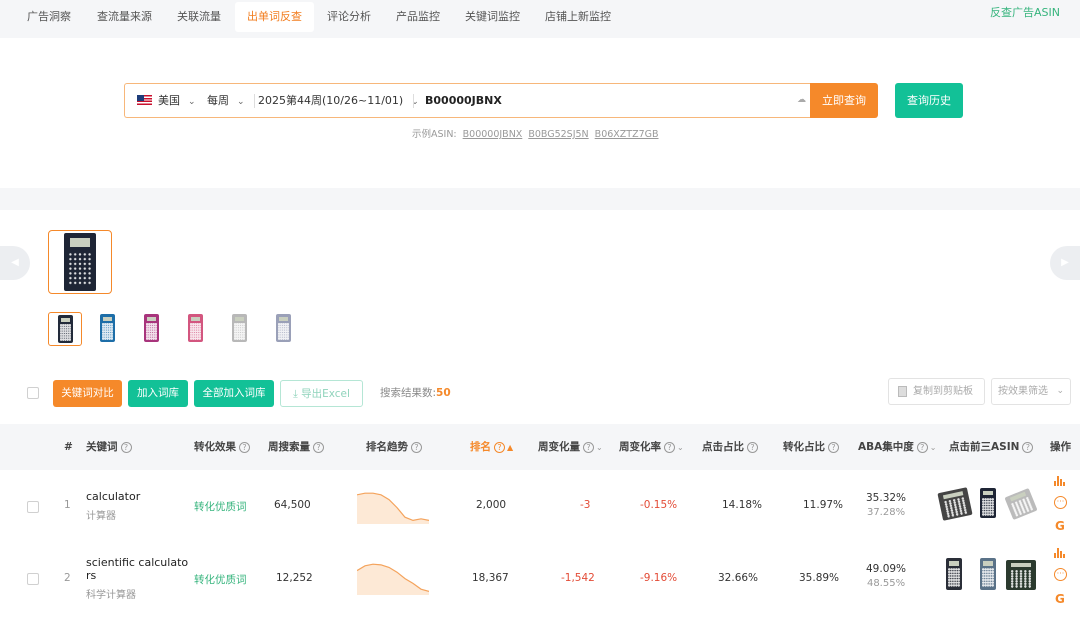  I want to click on copy-clipboard-button: 复制到剪贴板, so click(936, 391).